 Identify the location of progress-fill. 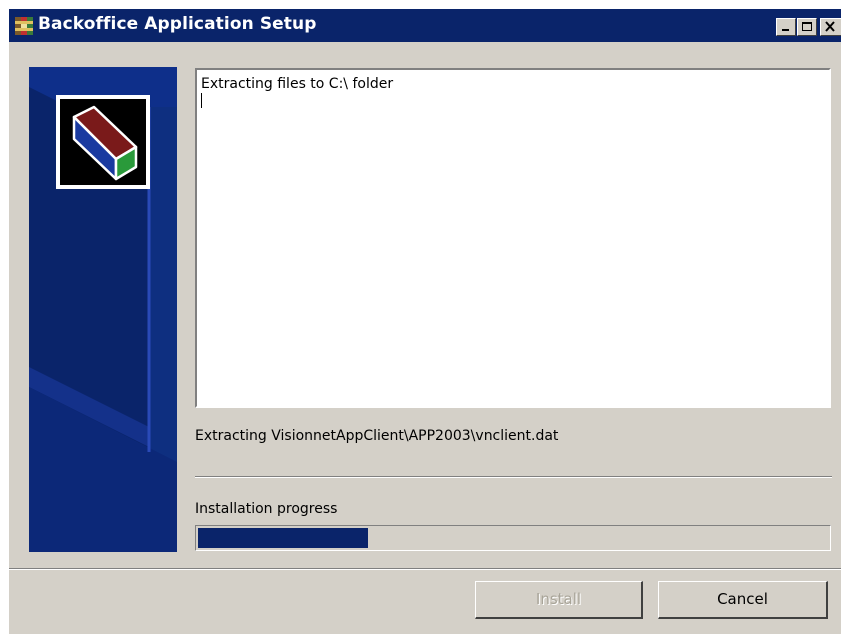
(283, 538).